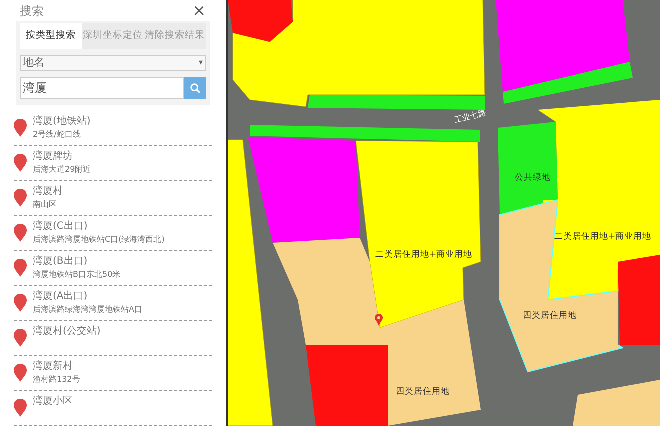 Image resolution: width=660 pixels, height=426 pixels. What do you see at coordinates (113, 128) in the screenshot?
I see `search-result-item: 湾厦(地铁站) 2号线/蛇口线` at bounding box center [113, 128].